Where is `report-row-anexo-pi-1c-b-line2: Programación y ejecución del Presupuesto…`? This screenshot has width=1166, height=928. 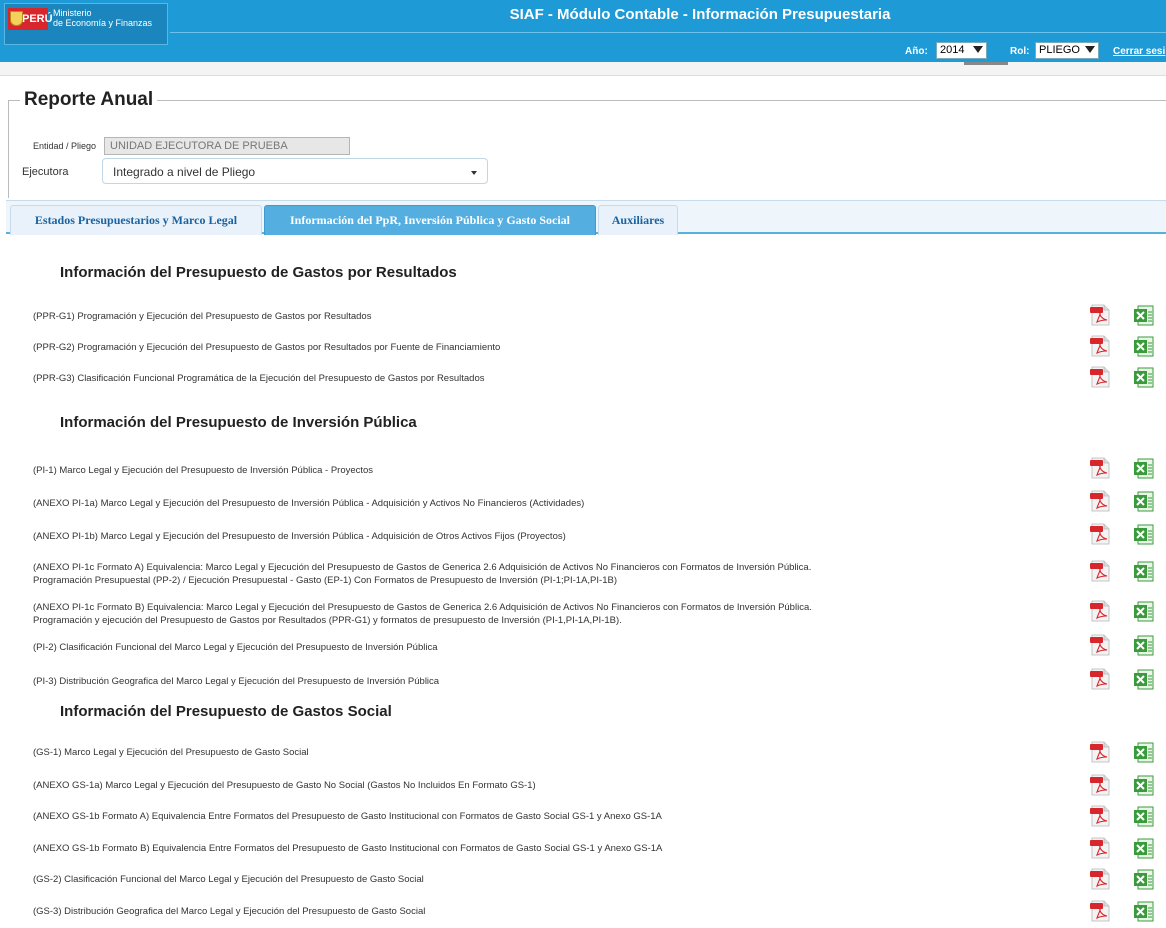 report-row-anexo-pi-1c-b-line2: Programación y ejecución del Presupuesto… is located at coordinates (327, 620).